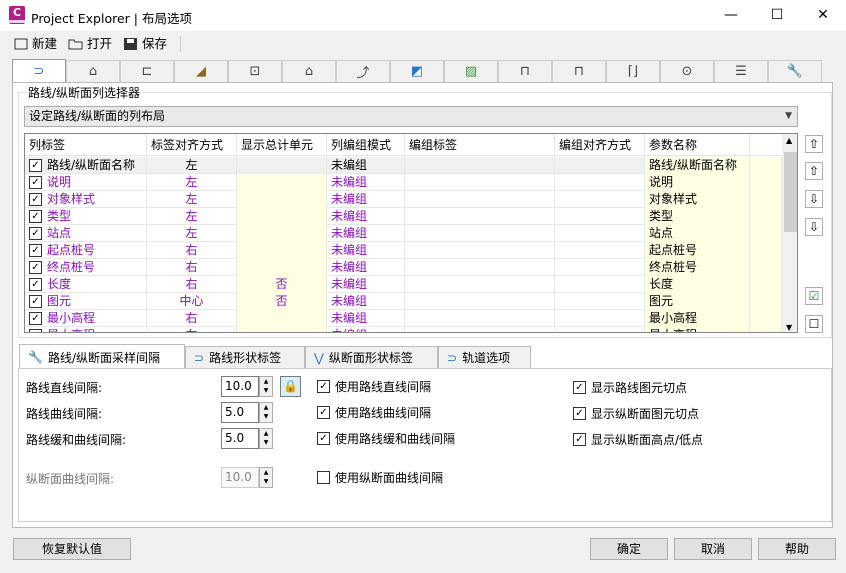  What do you see at coordinates (697, 267) in the screenshot?
I see `cell-param: 终点桩号` at bounding box center [697, 267].